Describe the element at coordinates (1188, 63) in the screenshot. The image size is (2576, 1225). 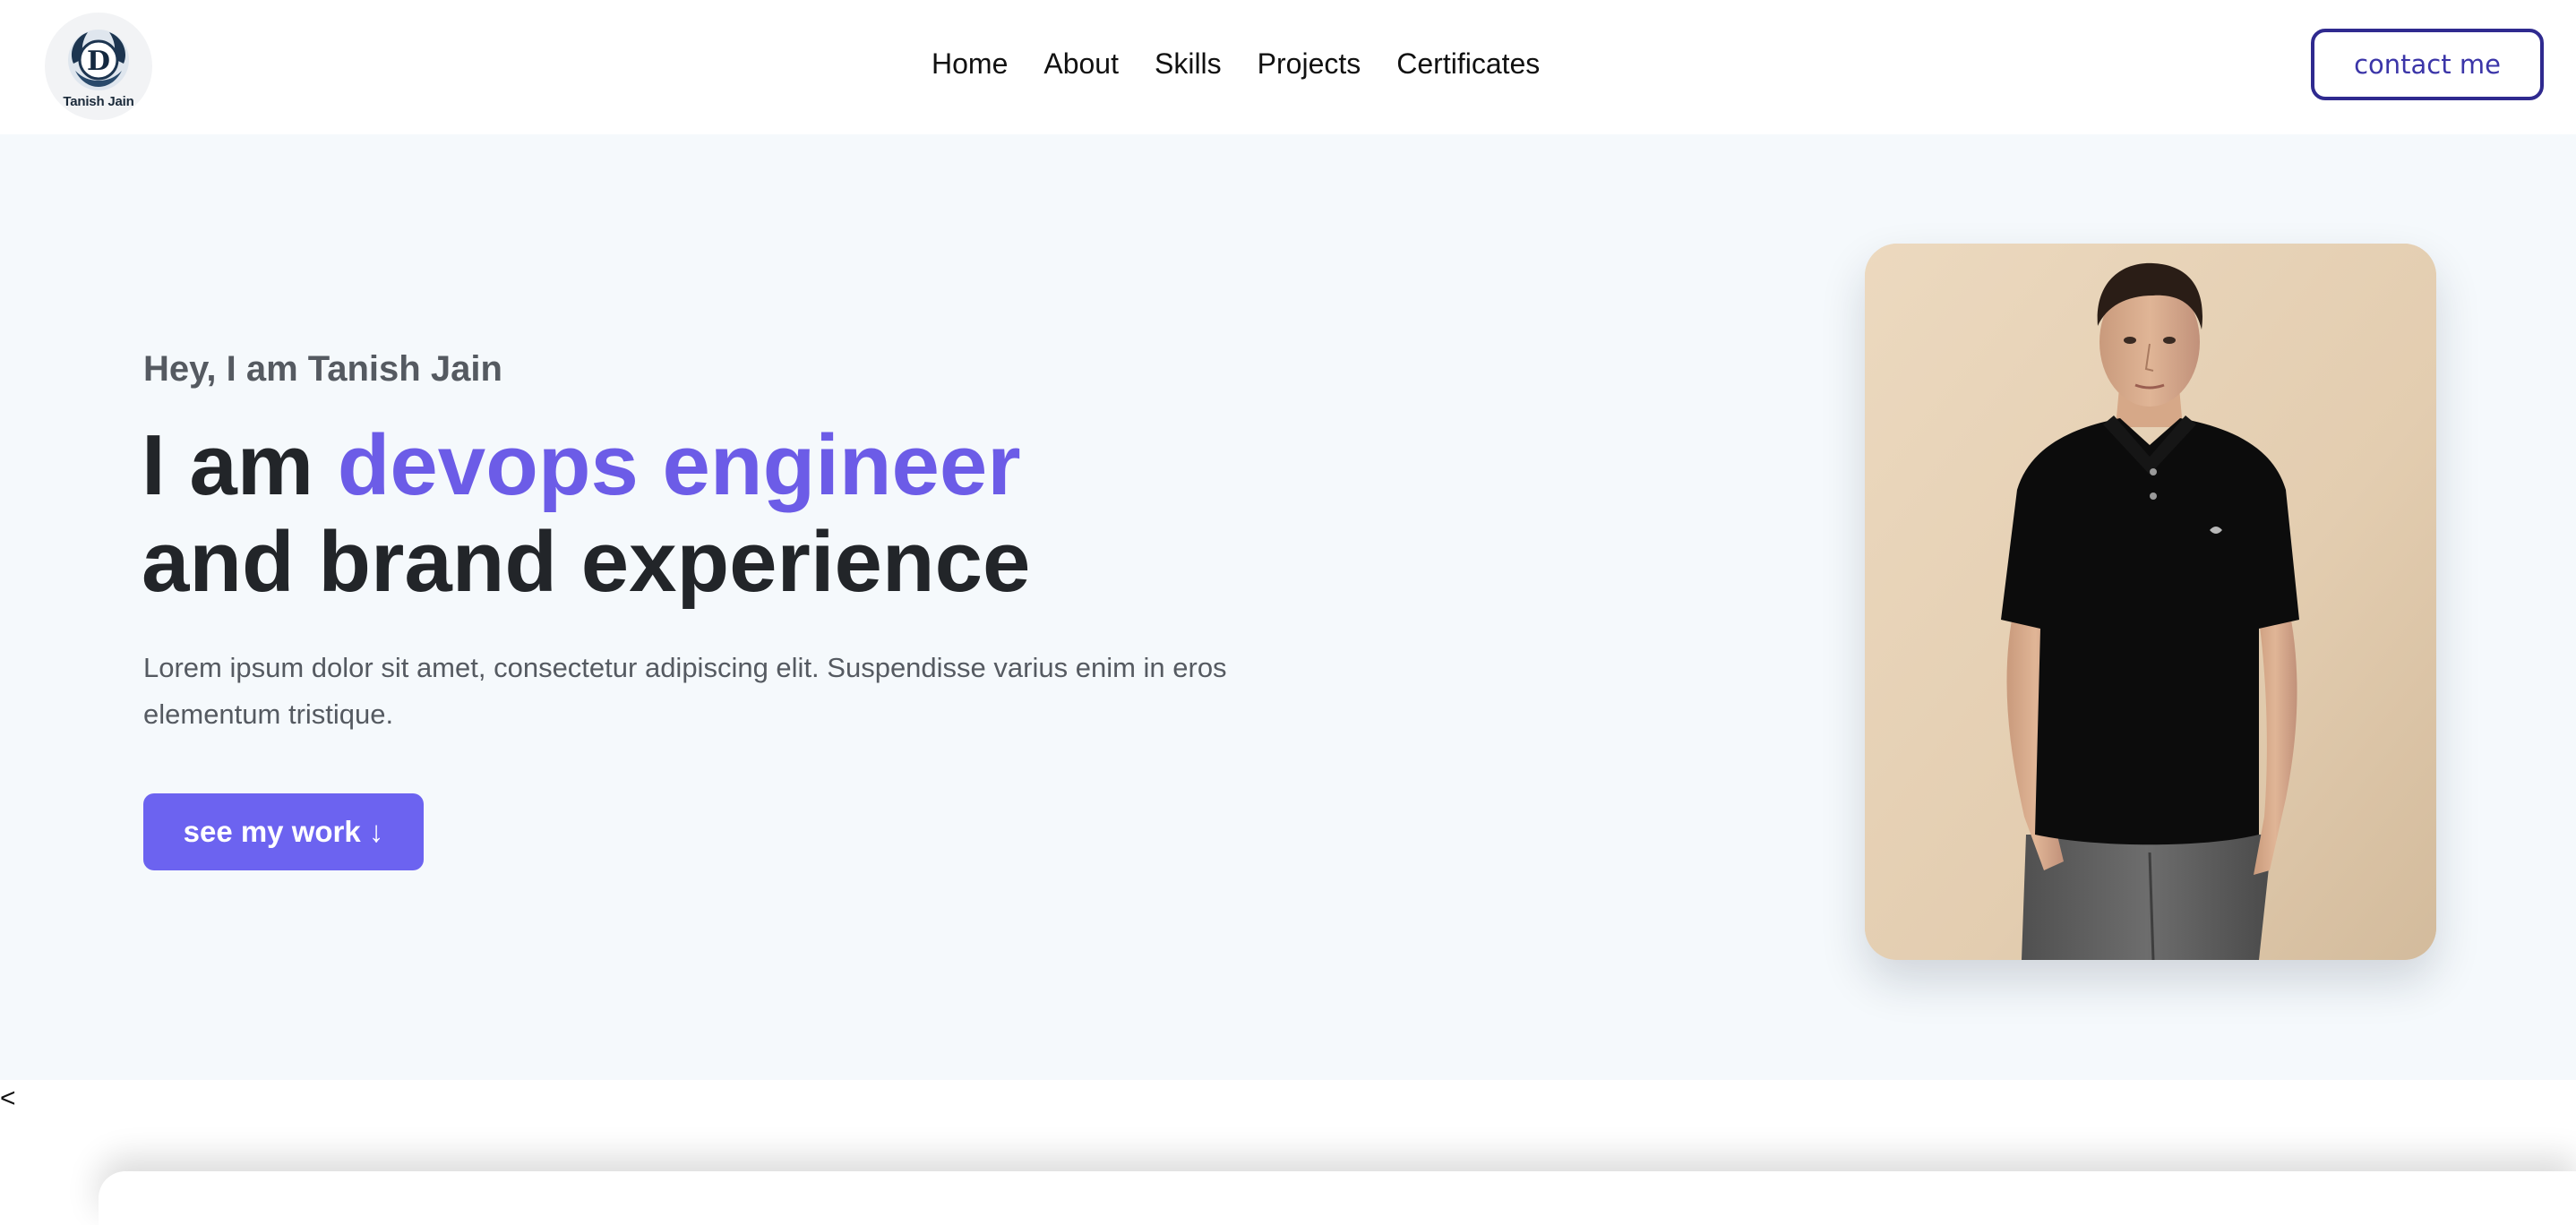
I see `nav-skills: Skills` at that location.